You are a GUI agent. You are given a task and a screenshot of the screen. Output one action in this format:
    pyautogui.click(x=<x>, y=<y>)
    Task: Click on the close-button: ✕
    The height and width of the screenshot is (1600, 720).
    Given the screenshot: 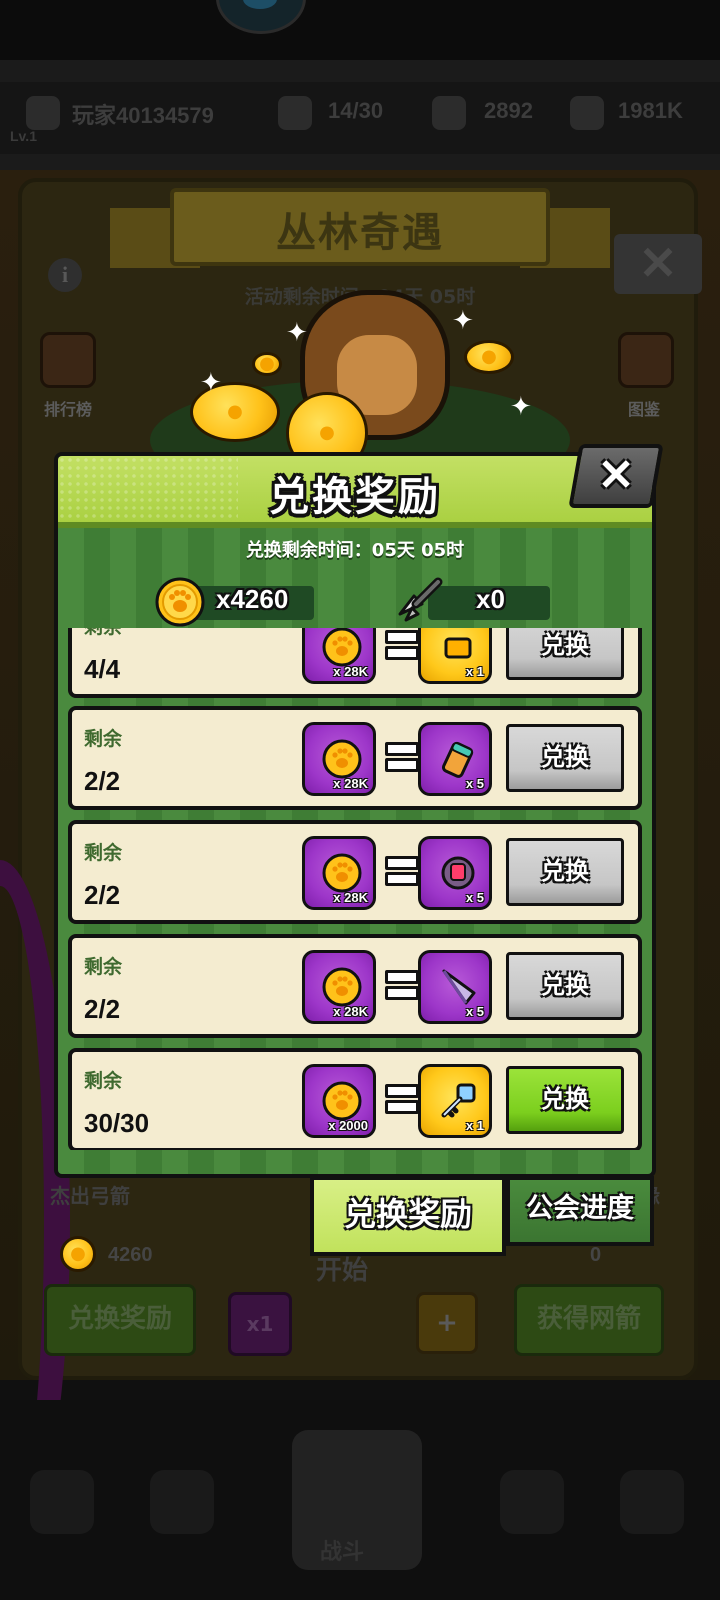 What is the action you would take?
    pyautogui.click(x=616, y=476)
    